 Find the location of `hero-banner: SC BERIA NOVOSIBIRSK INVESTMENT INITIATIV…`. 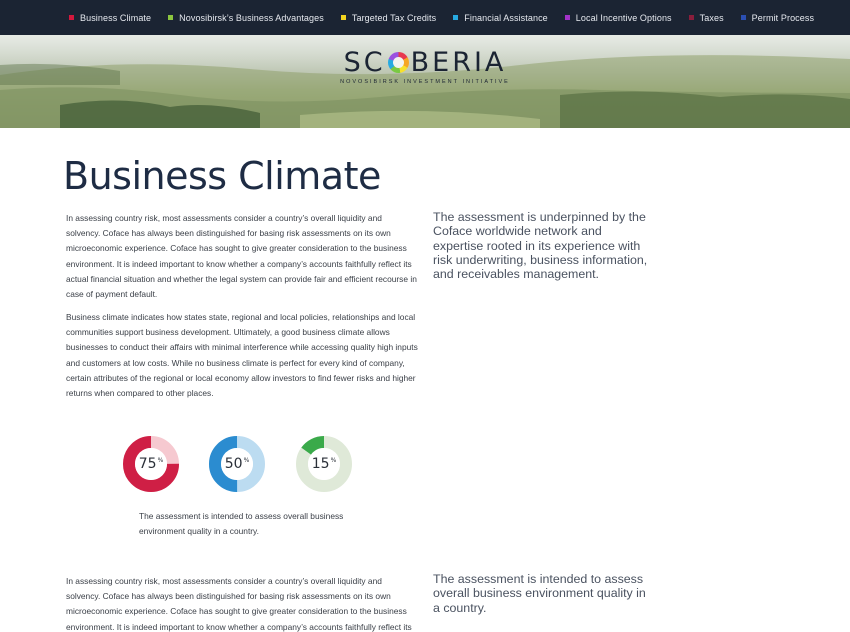

hero-banner: SC BERIA NOVOSIBIRSK INVESTMENT INITIATIV… is located at coordinates (425, 81).